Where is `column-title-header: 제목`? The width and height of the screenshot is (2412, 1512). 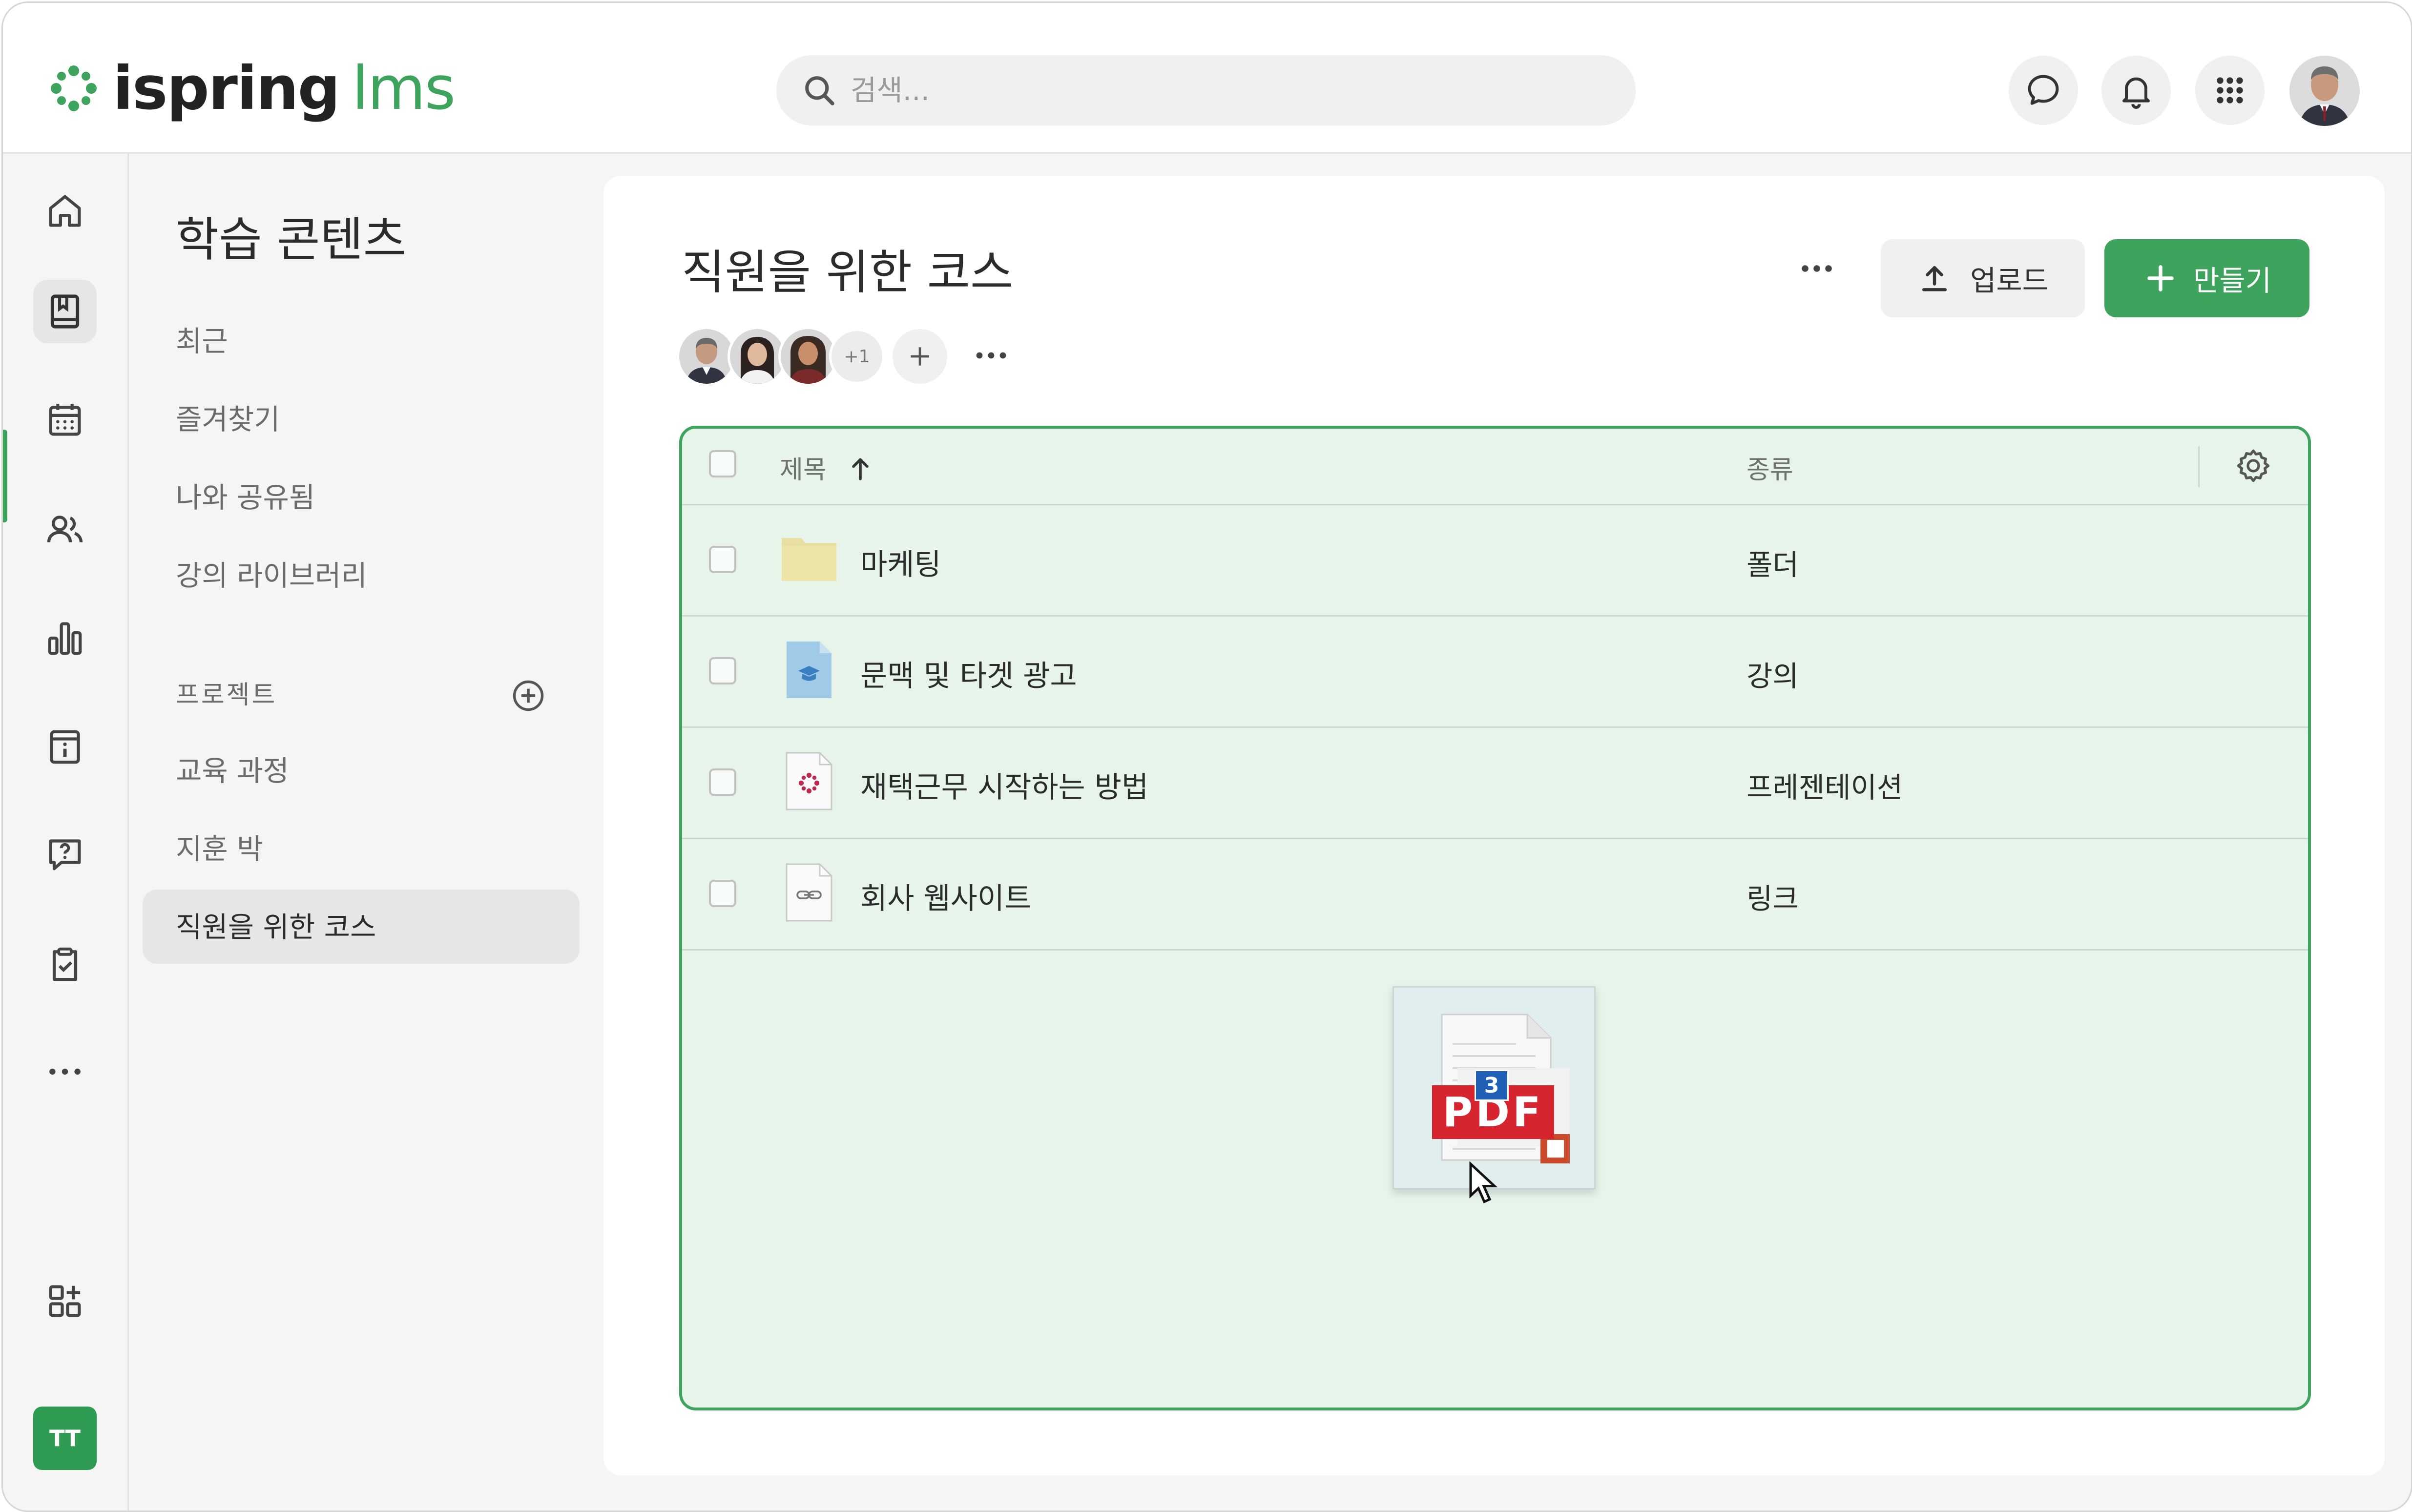
column-title-header: 제목 is located at coordinates (826, 467).